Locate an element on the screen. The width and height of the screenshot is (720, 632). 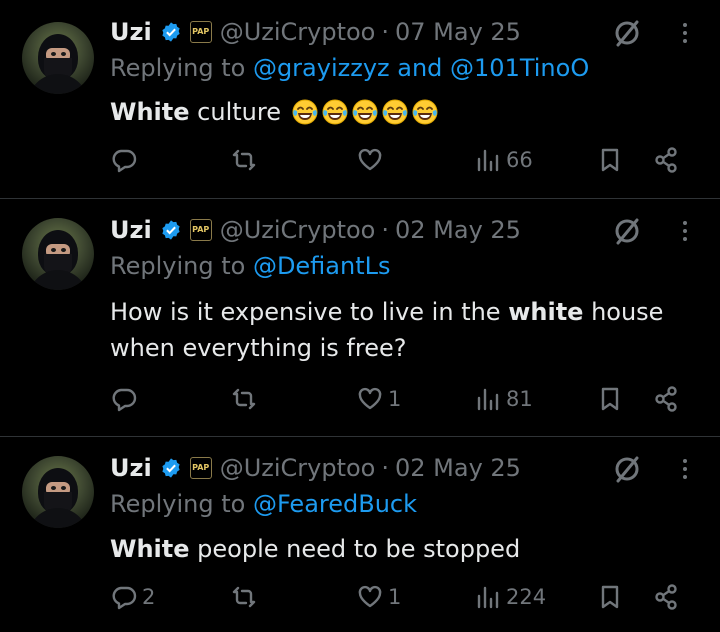
tweet-header: Uzi PAP @UziCryptoo · 02 May 25 is located at coordinates (315, 468).